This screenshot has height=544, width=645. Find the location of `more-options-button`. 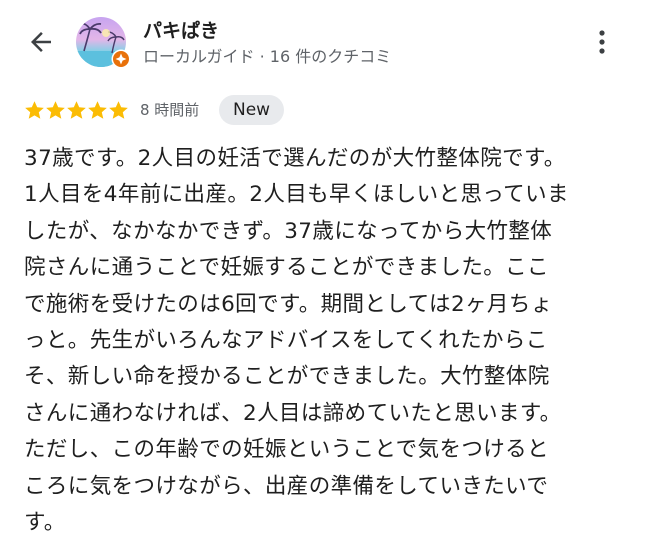

more-options-button is located at coordinates (602, 42).